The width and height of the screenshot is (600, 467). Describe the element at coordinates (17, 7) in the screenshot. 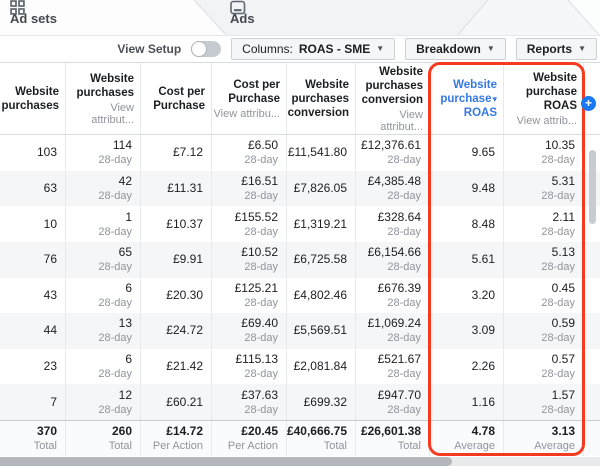

I see `ad-sets-grid-icon` at that location.